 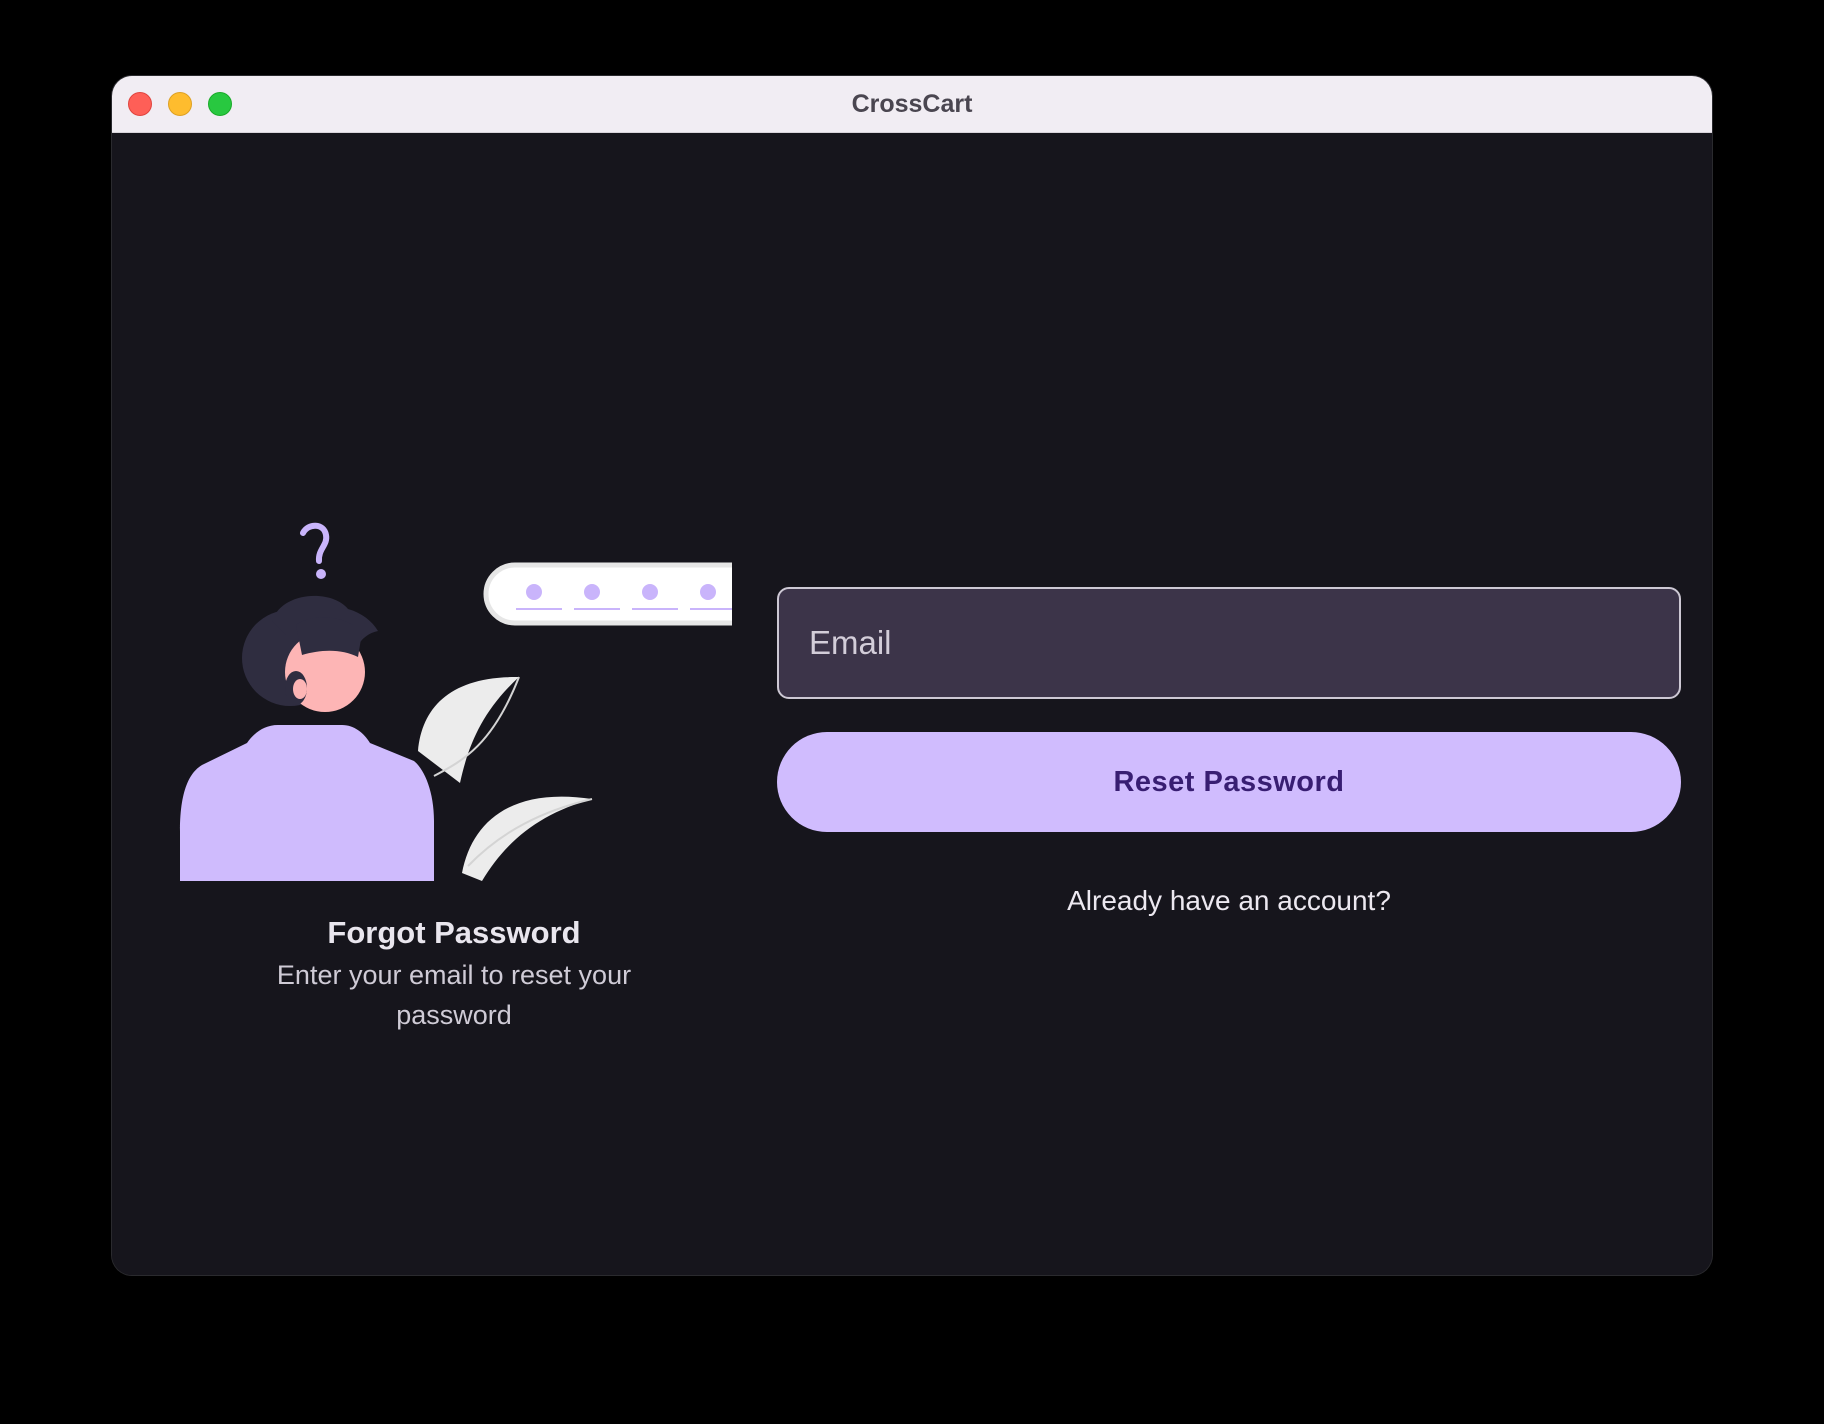 What do you see at coordinates (310, 653) in the screenshot?
I see `person-head` at bounding box center [310, 653].